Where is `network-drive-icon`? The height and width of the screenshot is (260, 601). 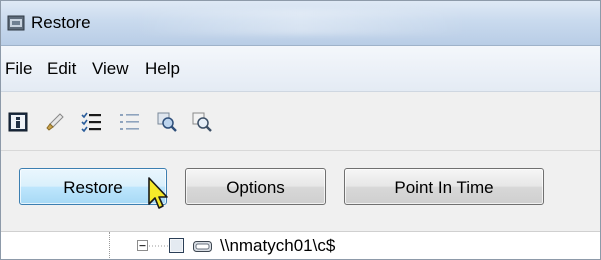
network-drive-icon is located at coordinates (202, 246).